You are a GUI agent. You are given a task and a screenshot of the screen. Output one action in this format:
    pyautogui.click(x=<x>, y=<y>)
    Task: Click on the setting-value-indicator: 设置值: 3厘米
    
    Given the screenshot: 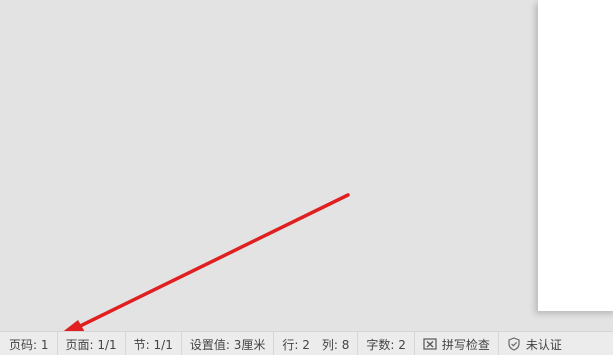 What is the action you would take?
    pyautogui.click(x=228, y=343)
    